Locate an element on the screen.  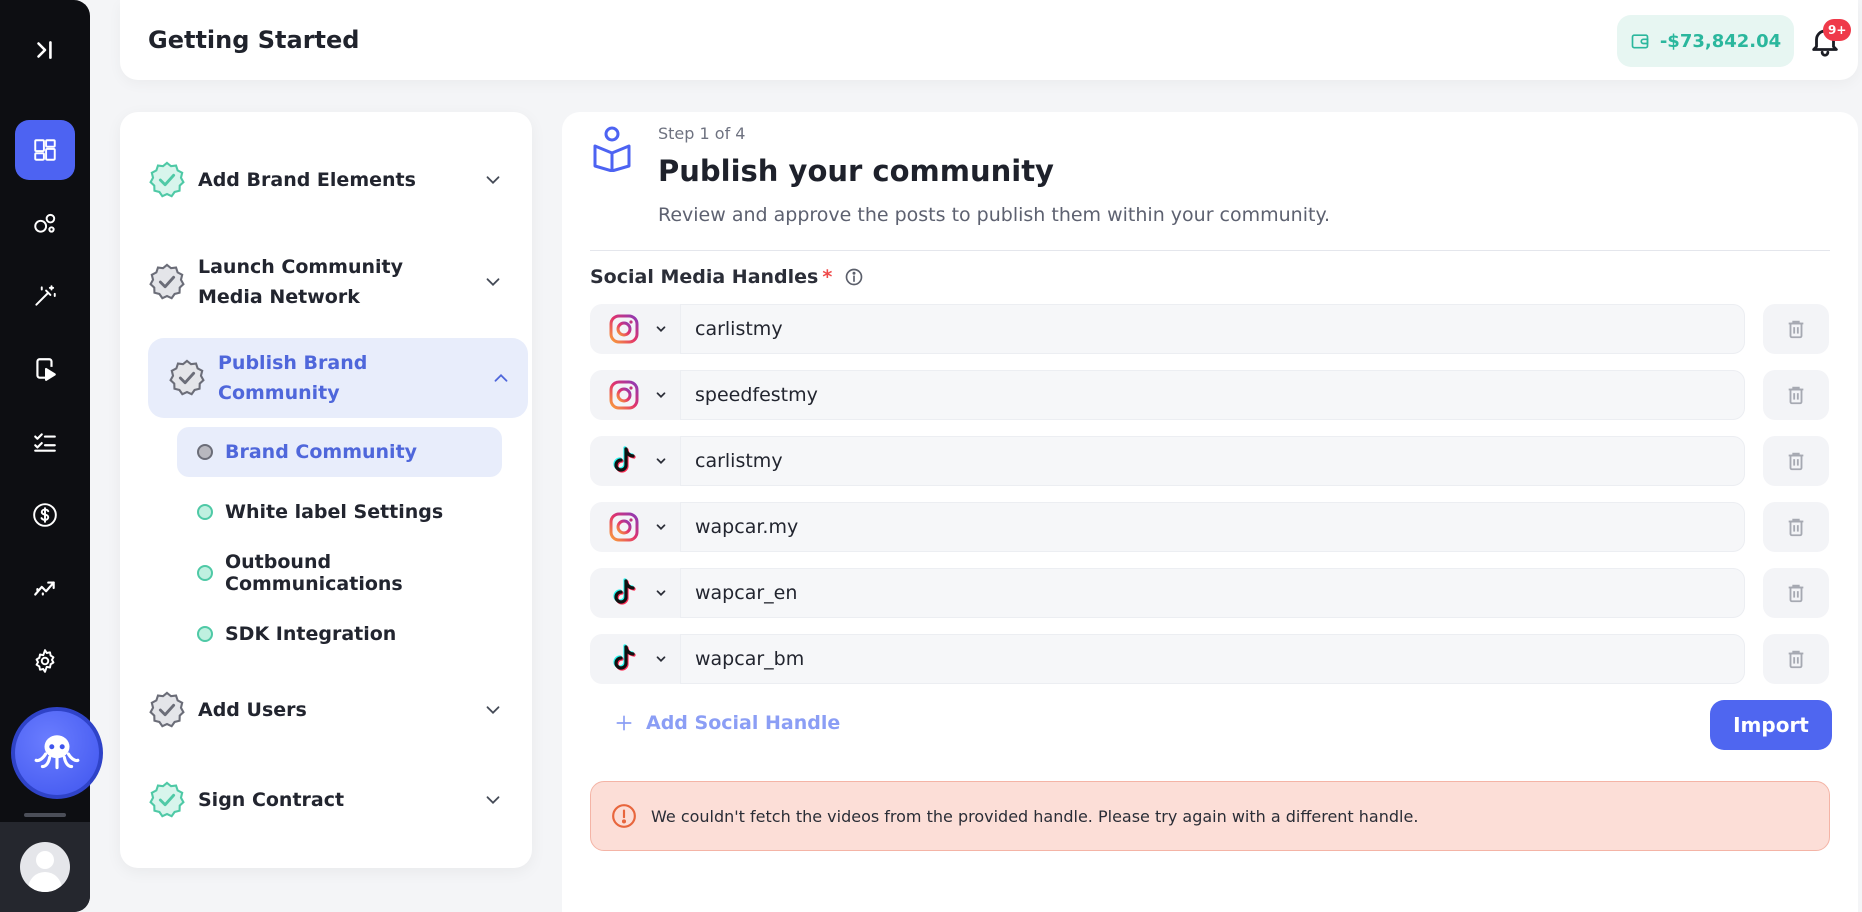
import-button: Import is located at coordinates (1771, 725).